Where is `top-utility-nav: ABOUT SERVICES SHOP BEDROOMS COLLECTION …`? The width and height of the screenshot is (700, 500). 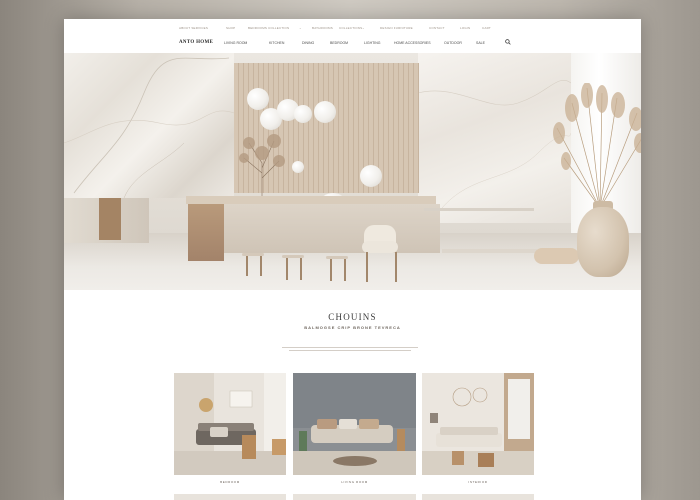
top-utility-nav: ABOUT SERVICES SHOP BEDROOMS COLLECTION … is located at coordinates (352, 27).